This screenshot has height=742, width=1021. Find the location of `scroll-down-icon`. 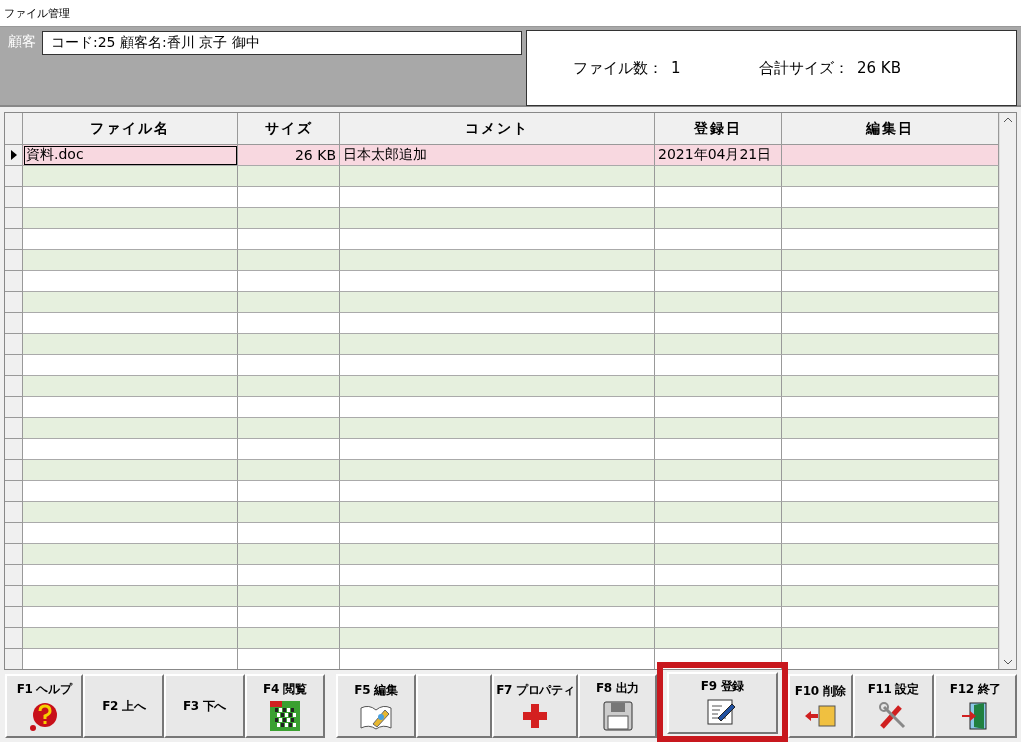

scroll-down-icon is located at coordinates (1008, 662).